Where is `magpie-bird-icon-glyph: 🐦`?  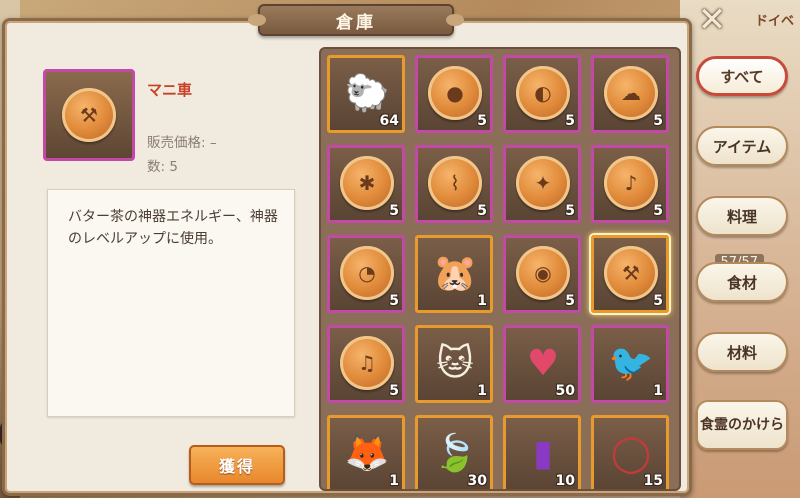 magpie-bird-icon-glyph: 🐦 is located at coordinates (631, 363).